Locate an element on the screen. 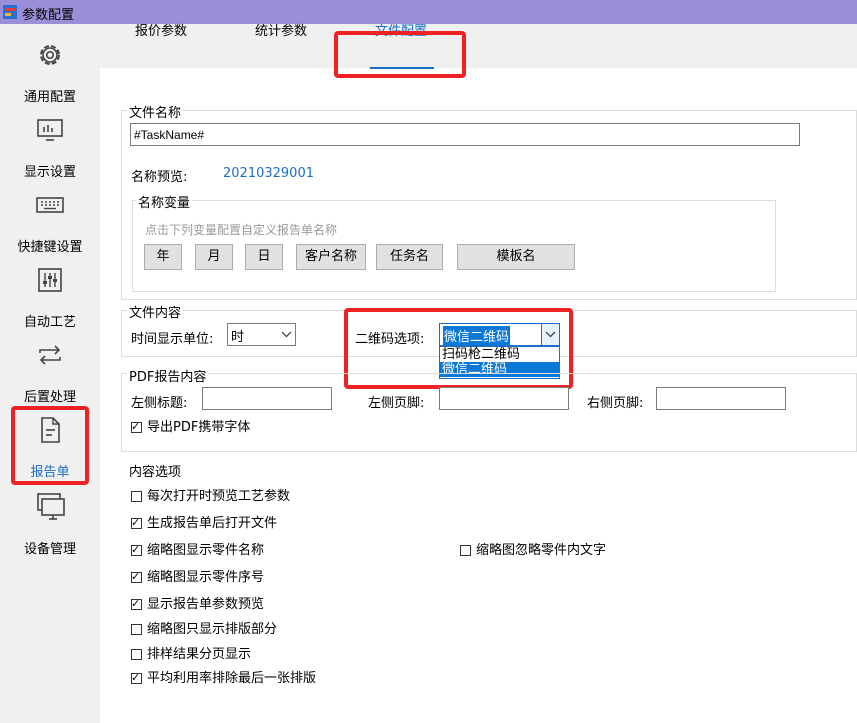  option-label: 显示报告单参数预览 is located at coordinates (206, 604).